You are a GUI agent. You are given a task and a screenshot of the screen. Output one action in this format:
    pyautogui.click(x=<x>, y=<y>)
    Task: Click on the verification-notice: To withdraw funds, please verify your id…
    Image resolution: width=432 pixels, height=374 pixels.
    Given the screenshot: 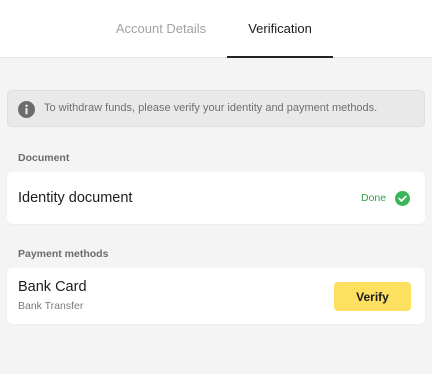 What is the action you would take?
    pyautogui.click(x=216, y=108)
    